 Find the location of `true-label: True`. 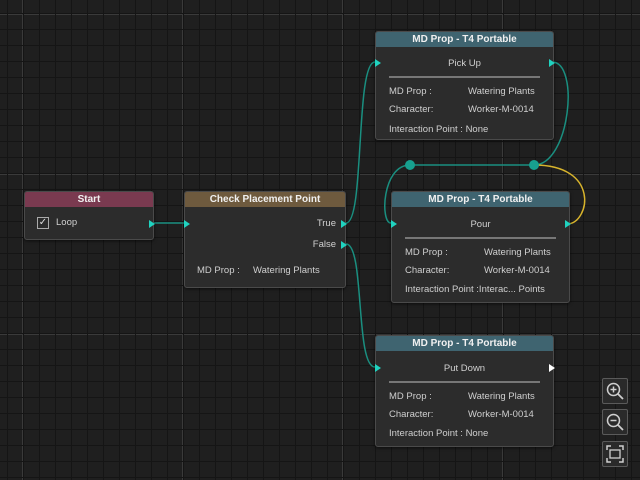

true-label: True is located at coordinates (326, 223).